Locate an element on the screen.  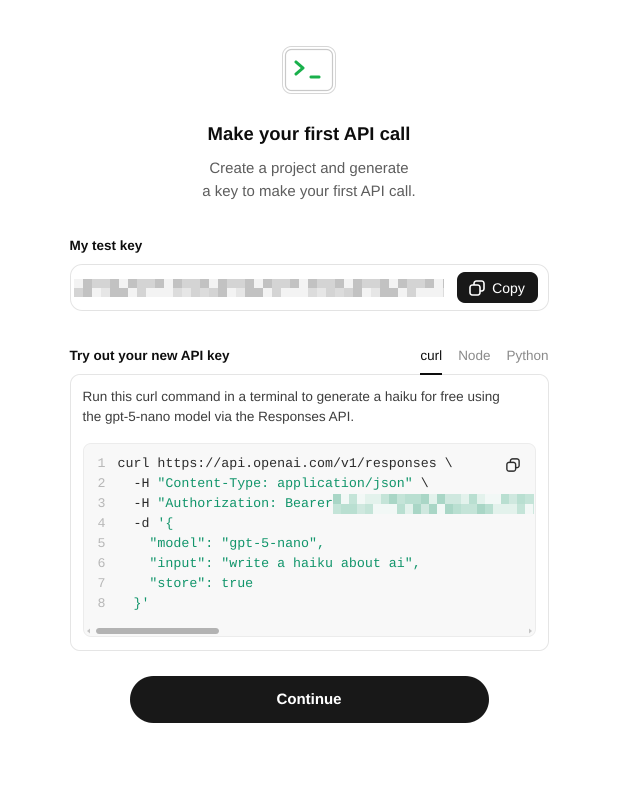
line-number: 1 is located at coordinates (101, 464).